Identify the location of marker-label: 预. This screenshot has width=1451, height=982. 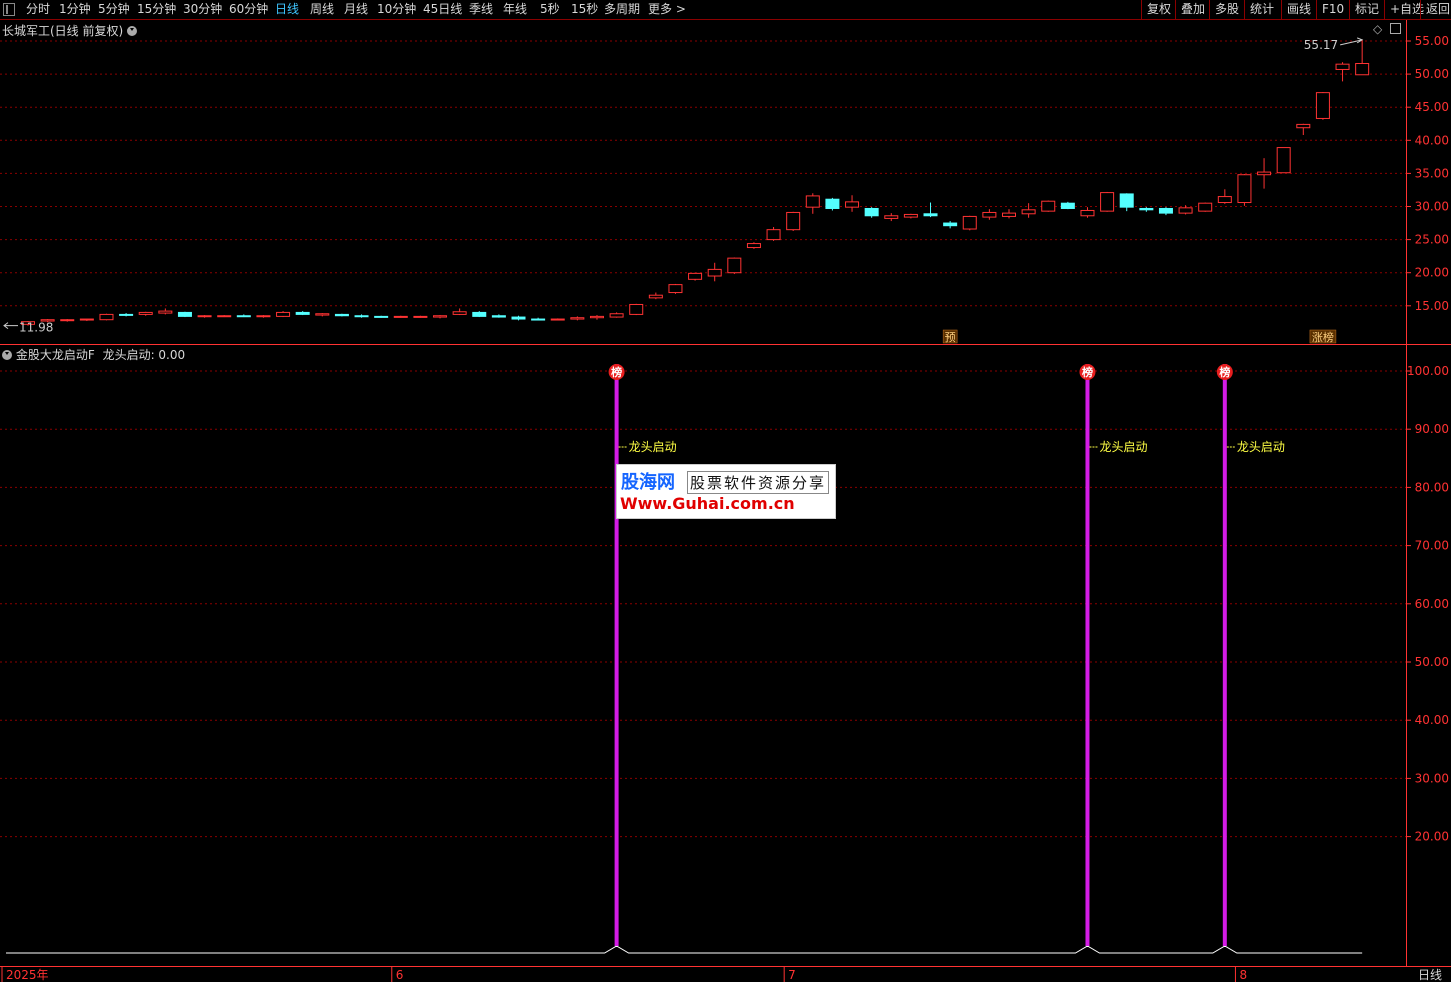
(950, 337).